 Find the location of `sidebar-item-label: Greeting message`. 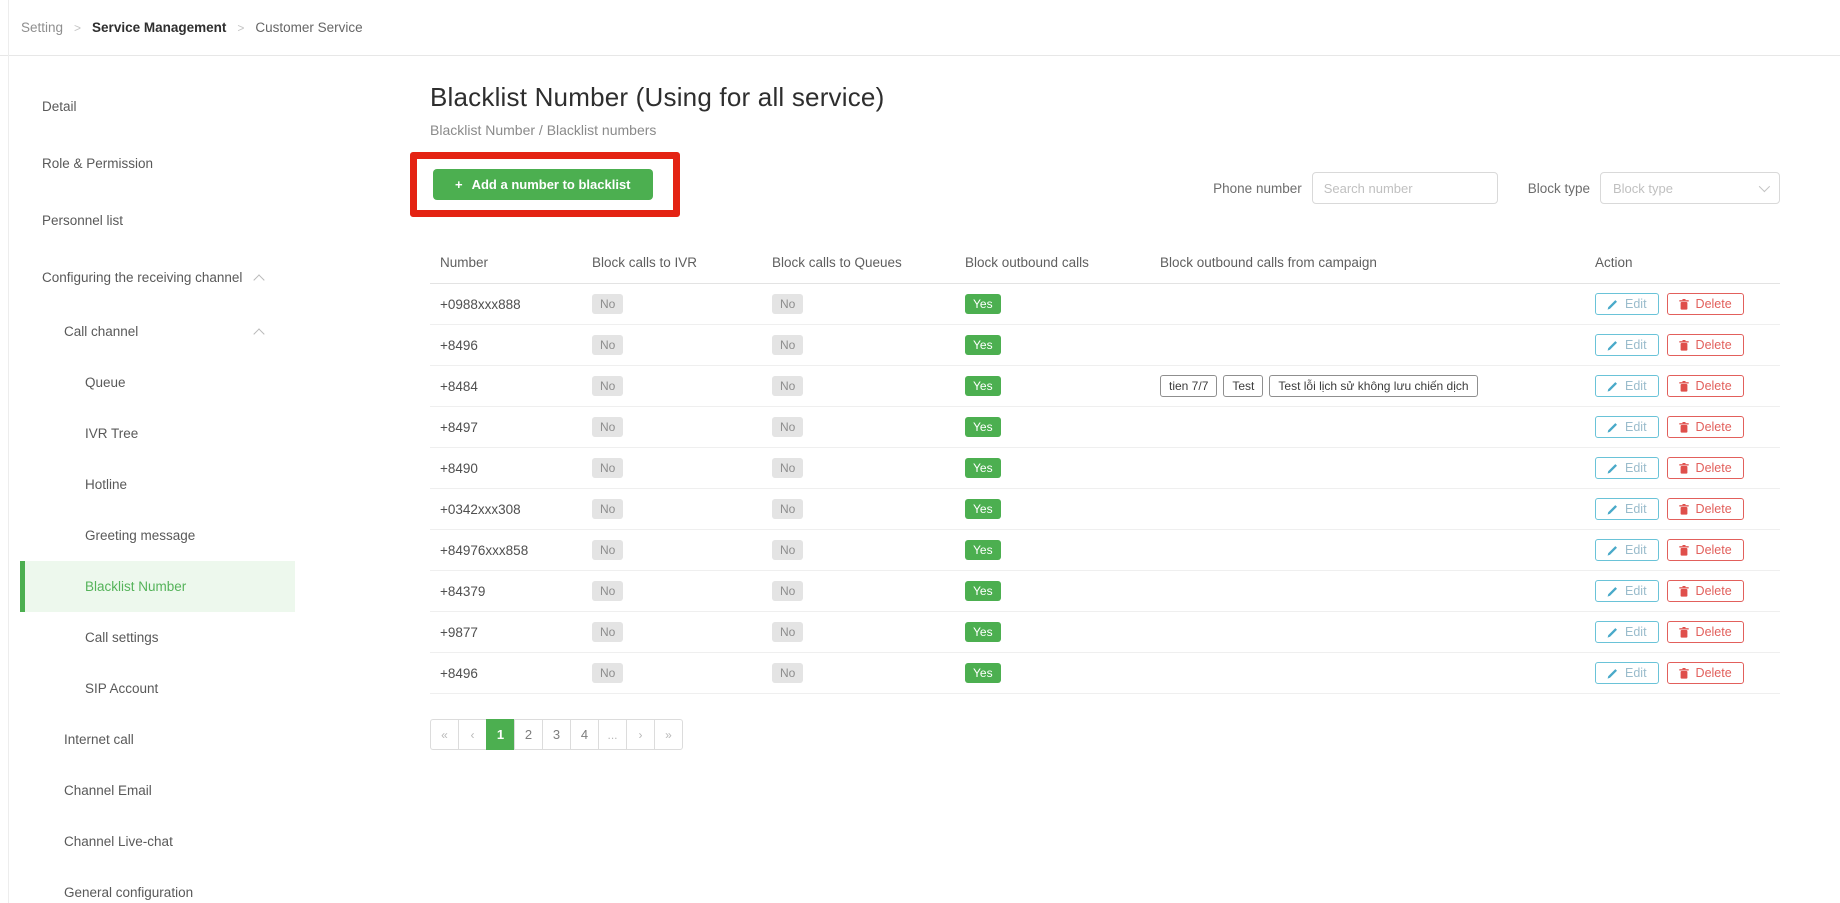

sidebar-item-label: Greeting message is located at coordinates (140, 535).